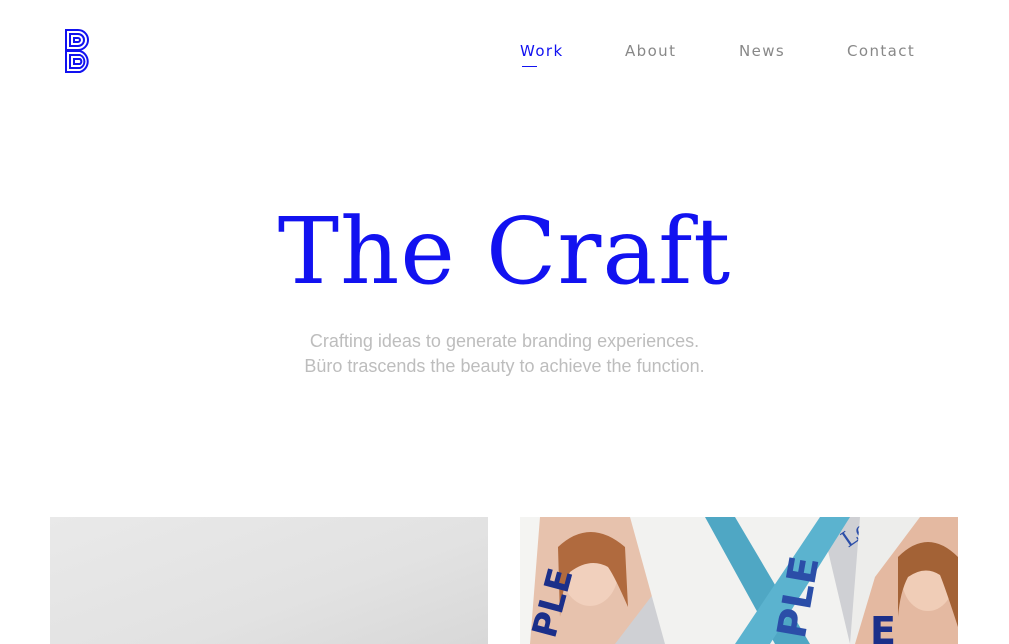 The height and width of the screenshot is (644, 1009). I want to click on nav-item-news: News, so click(762, 51).